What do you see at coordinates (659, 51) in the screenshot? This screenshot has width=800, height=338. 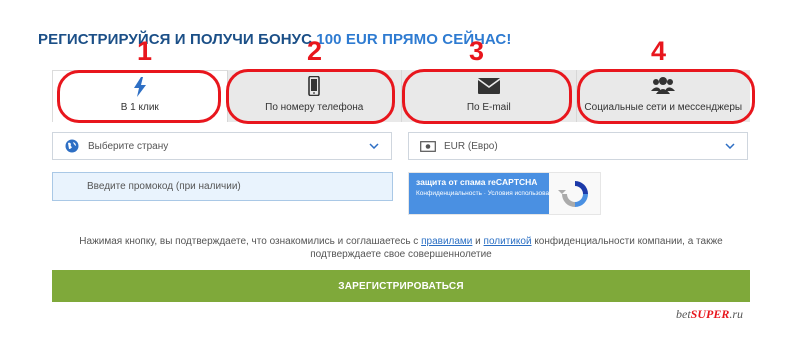 I see `annotation-number-4: 4` at bounding box center [659, 51].